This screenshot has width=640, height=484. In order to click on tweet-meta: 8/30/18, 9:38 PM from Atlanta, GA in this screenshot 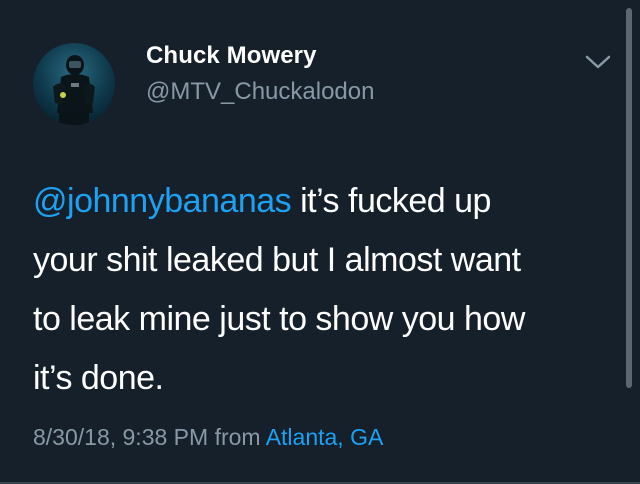, I will do `click(208, 437)`.